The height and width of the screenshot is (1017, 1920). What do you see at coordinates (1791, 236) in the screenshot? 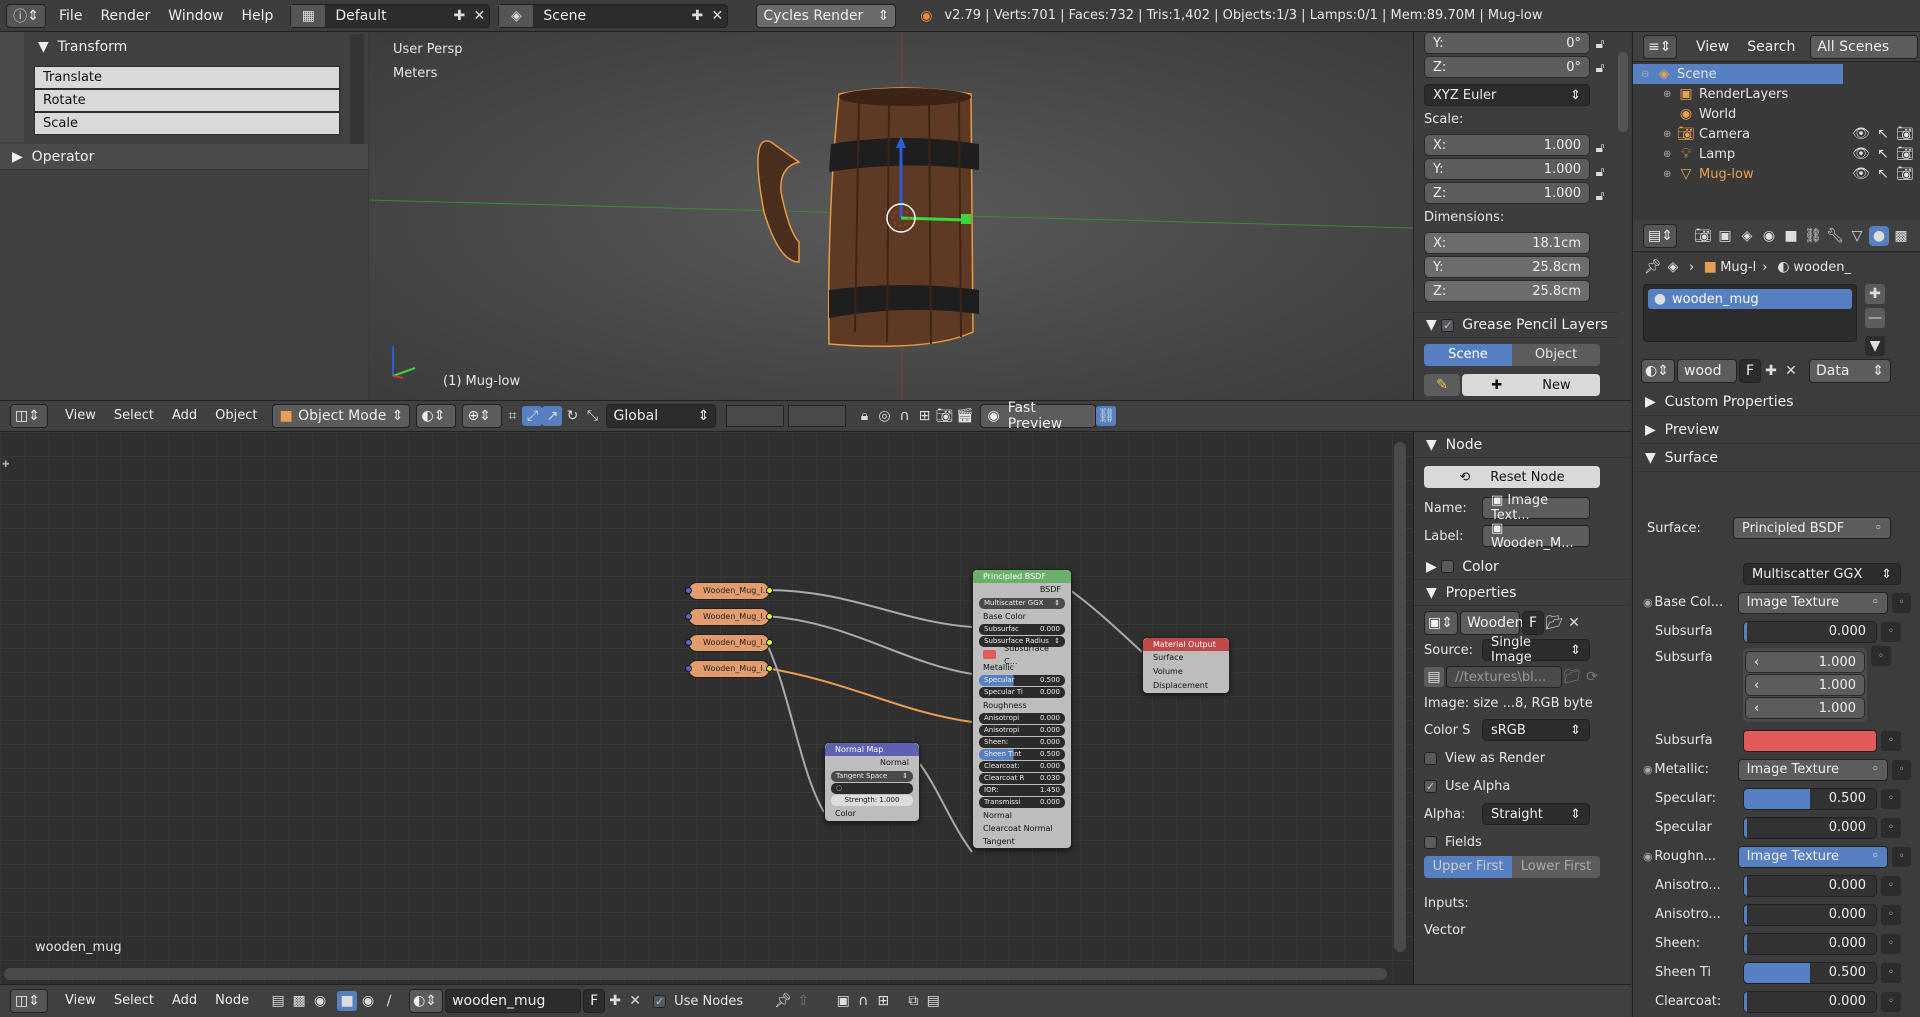
I see `object-tab-icon: ■` at bounding box center [1791, 236].